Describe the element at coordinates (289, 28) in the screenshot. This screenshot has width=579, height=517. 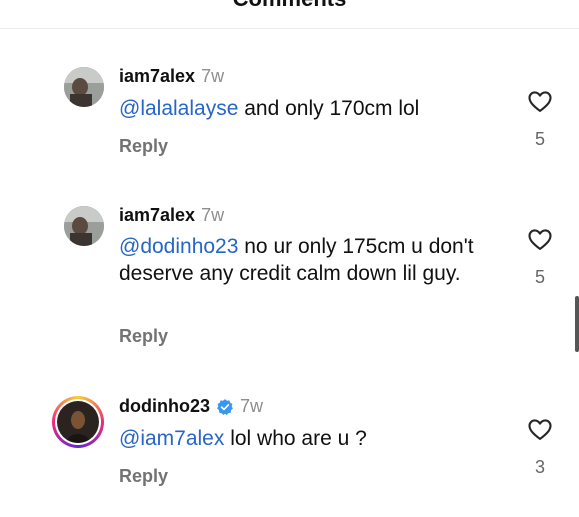
I see `header-divider` at that location.